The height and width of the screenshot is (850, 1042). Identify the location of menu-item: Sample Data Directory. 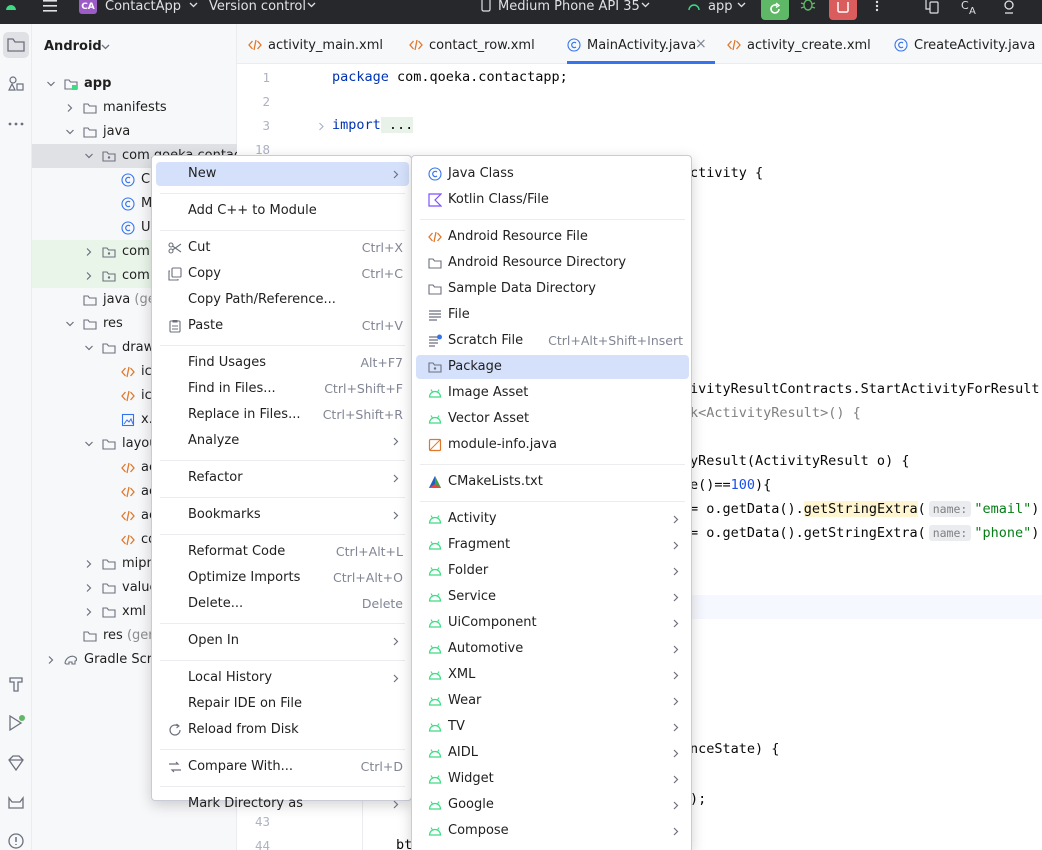
(552, 289).